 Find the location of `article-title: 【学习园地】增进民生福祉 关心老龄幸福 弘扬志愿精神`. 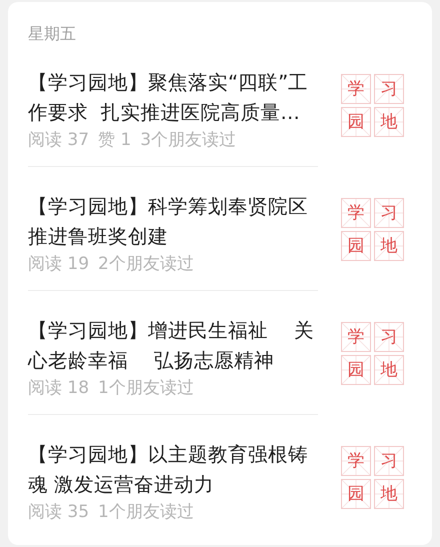

article-title: 【学习园地】增进民生福祉 关心老龄幸福 弘扬志愿精神 is located at coordinates (173, 346).